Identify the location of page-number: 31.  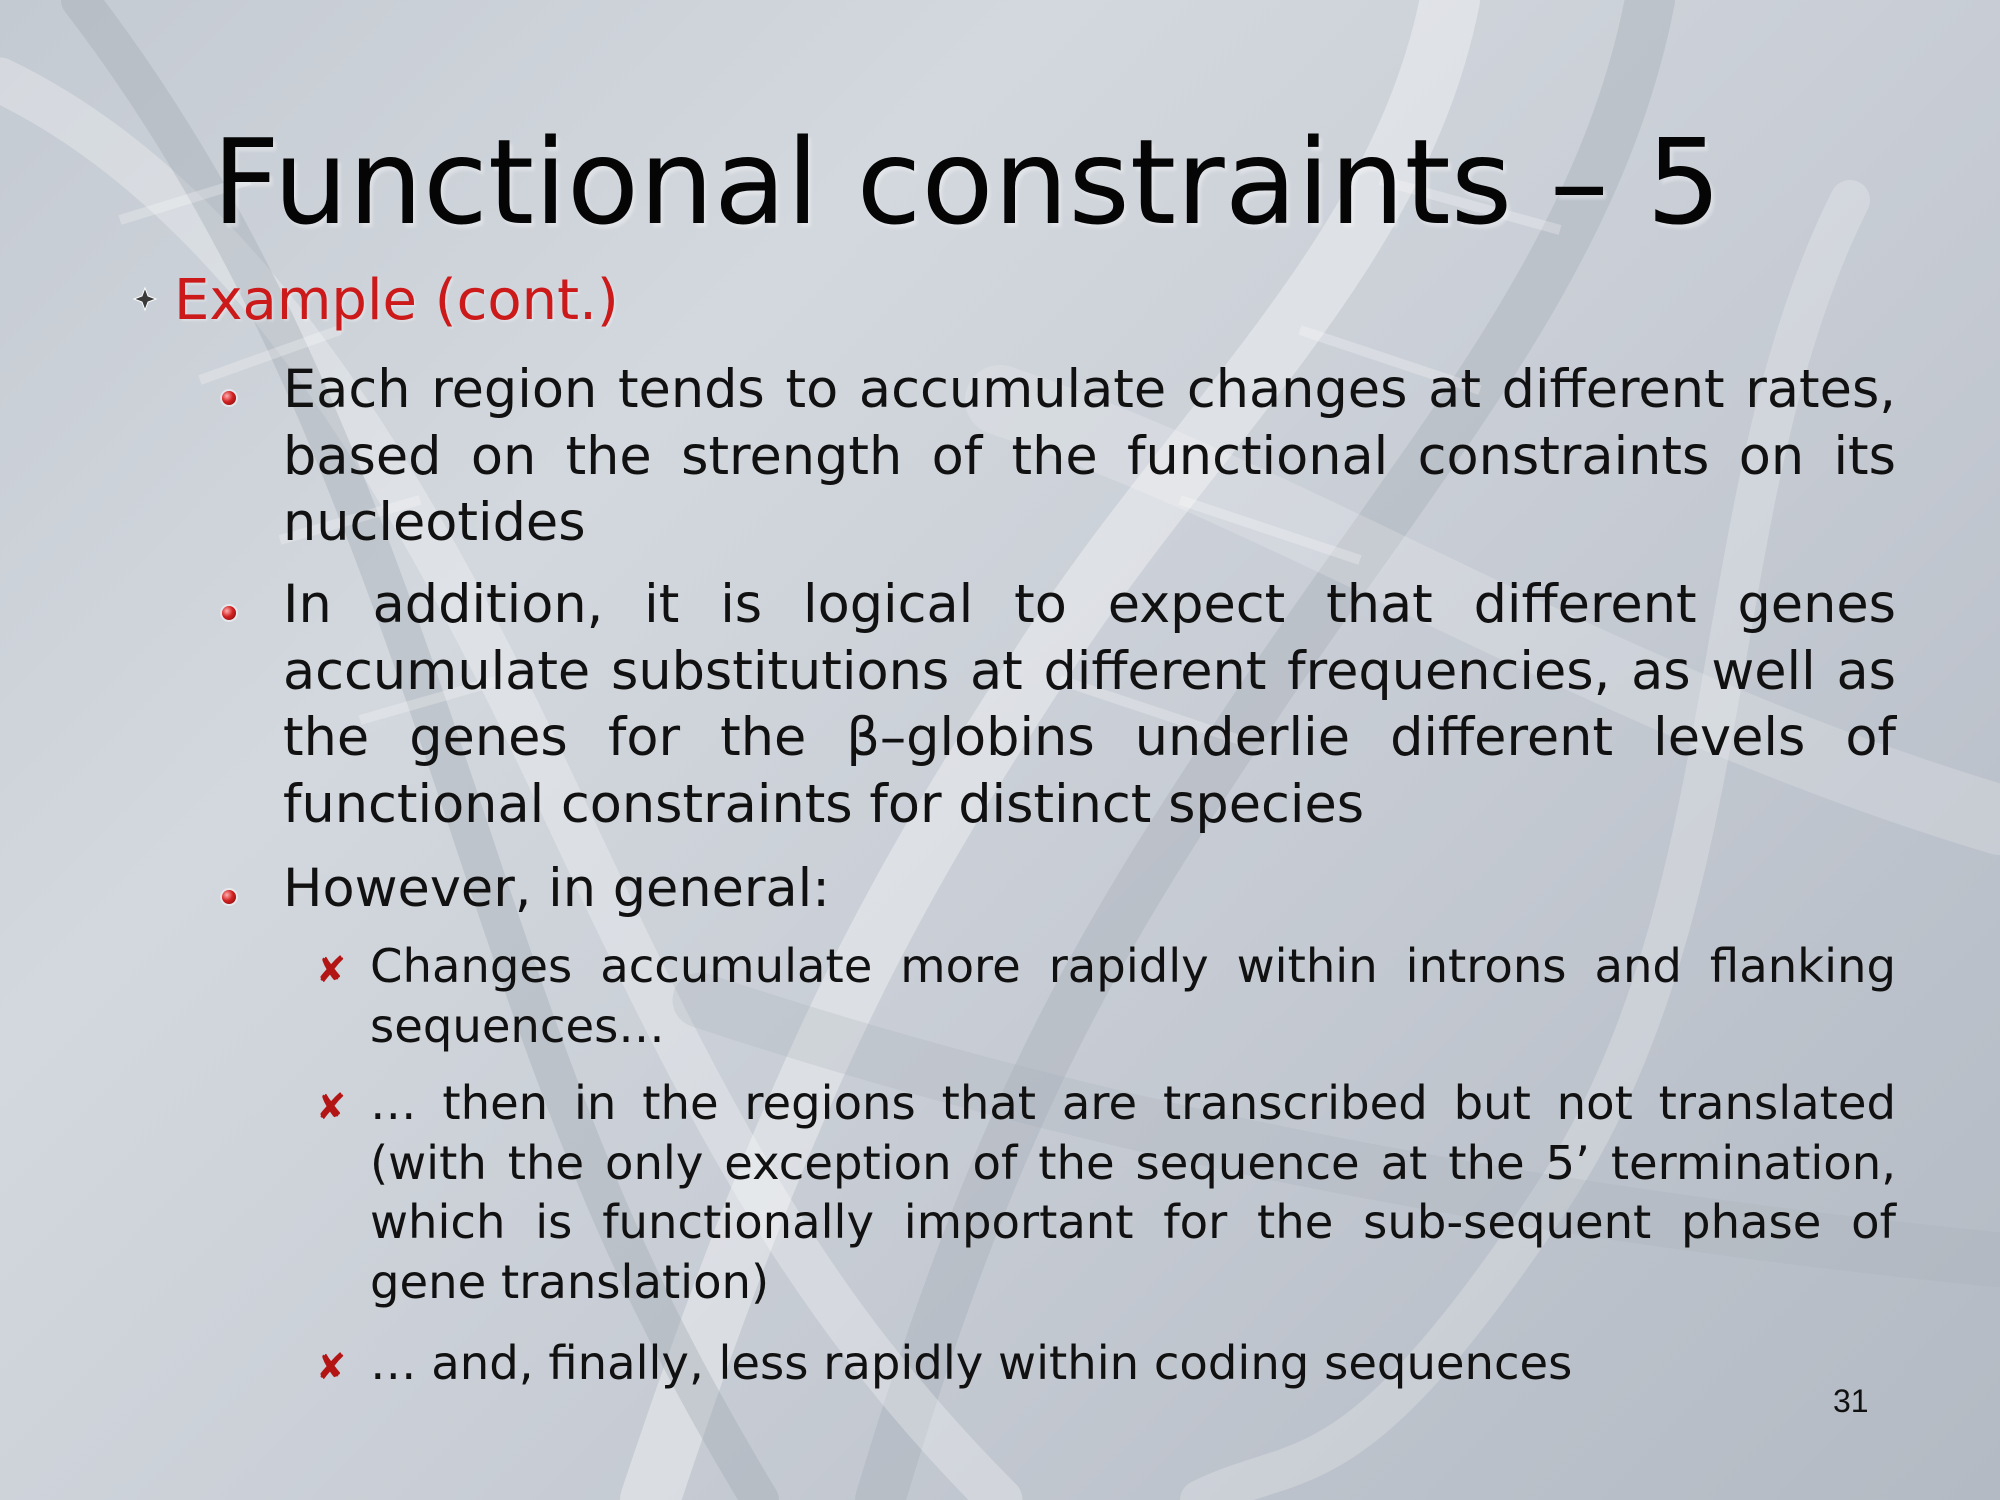
(1851, 1401).